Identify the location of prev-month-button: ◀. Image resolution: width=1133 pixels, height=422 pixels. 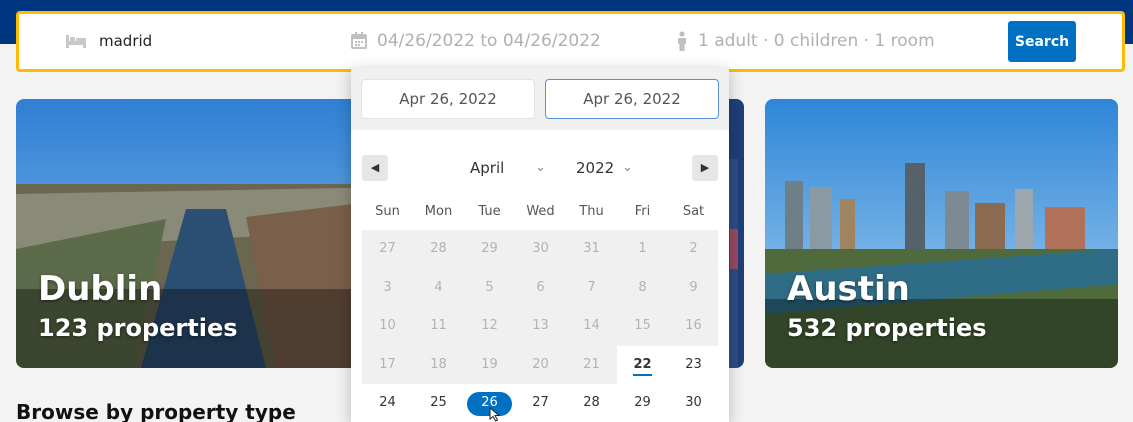
(375, 168).